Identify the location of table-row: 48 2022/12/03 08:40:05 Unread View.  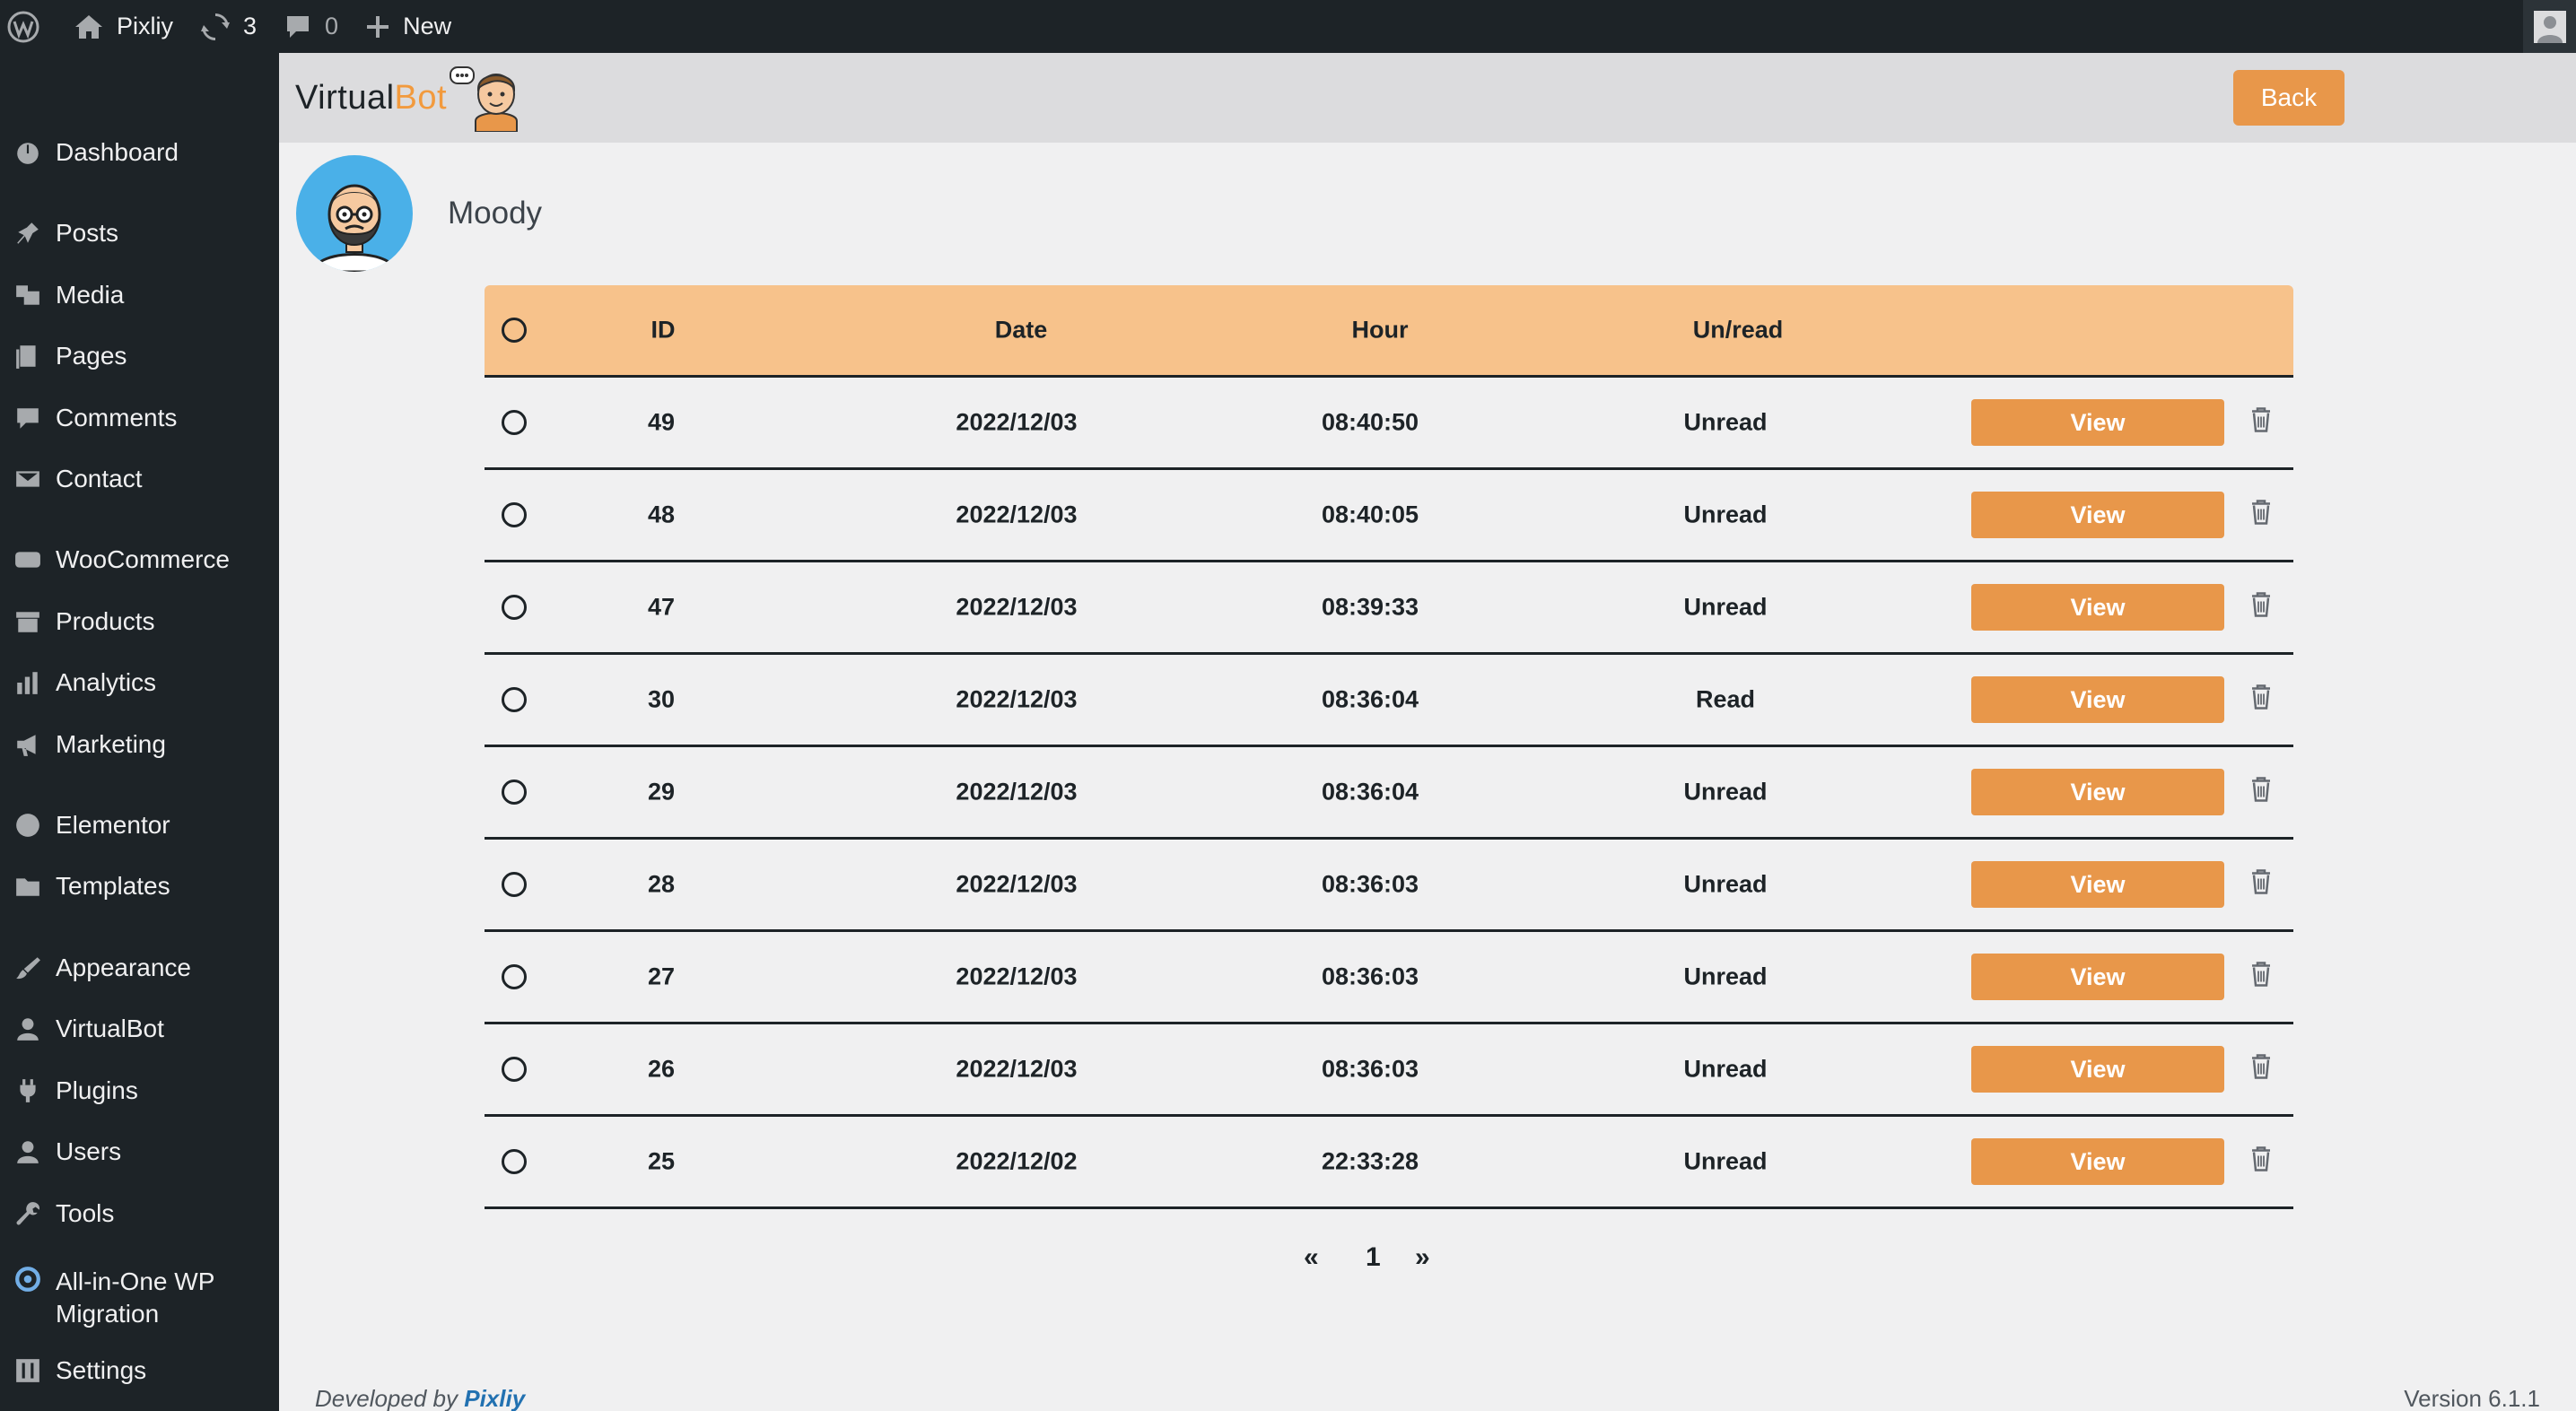
(1389, 516).